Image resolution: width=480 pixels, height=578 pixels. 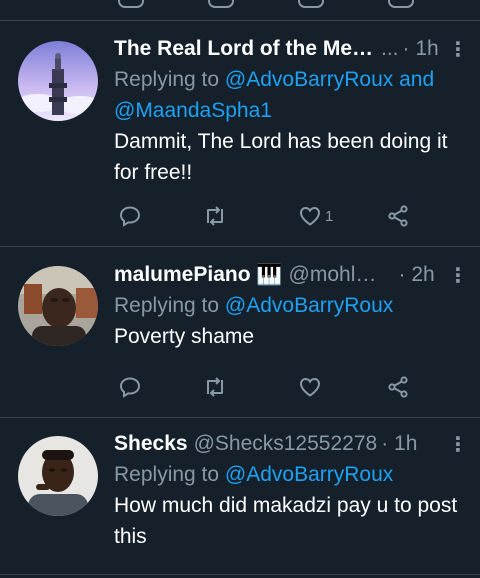 What do you see at coordinates (151, 444) in the screenshot?
I see `display-name: Shecks` at bounding box center [151, 444].